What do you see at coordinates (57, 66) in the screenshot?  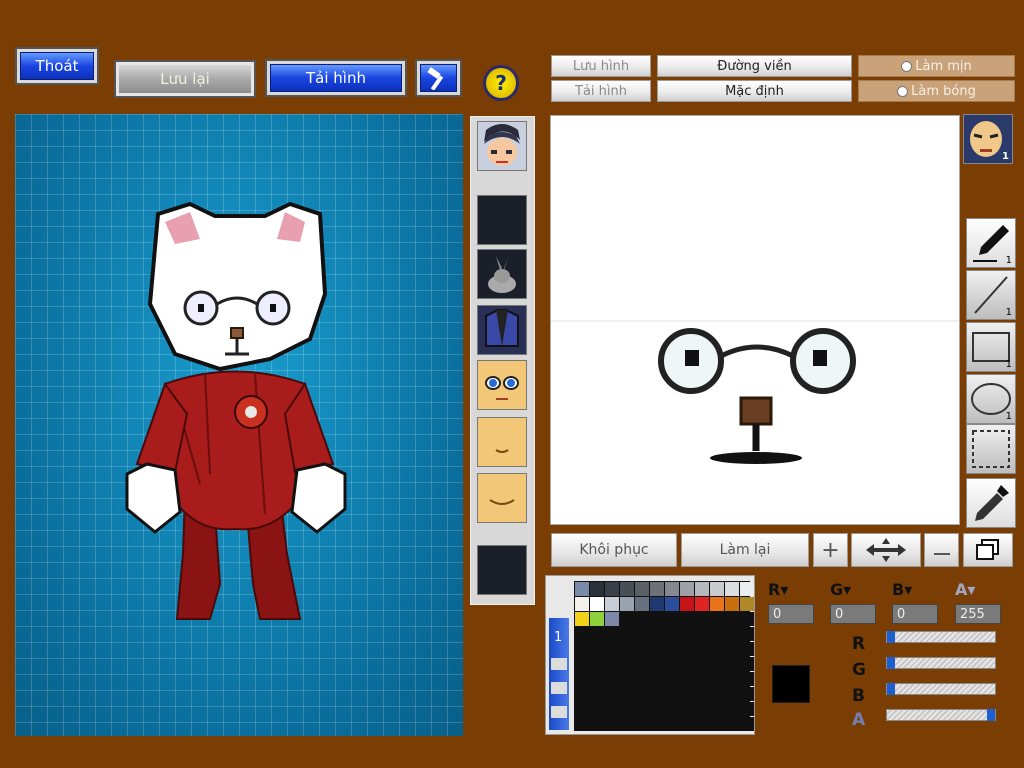 I see `exit-button: Thoát` at bounding box center [57, 66].